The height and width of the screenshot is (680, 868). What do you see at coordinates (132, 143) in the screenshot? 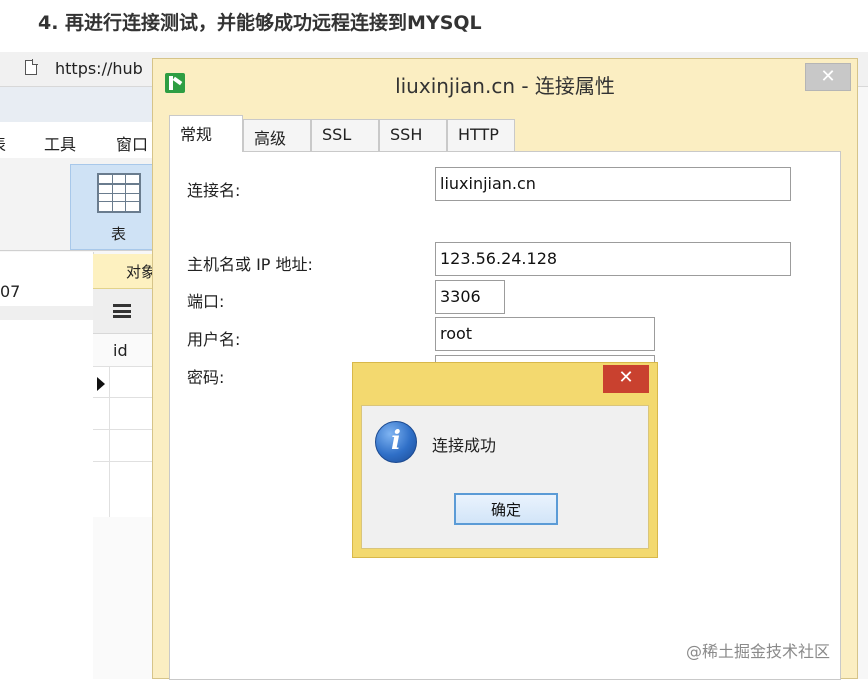
I see `menu-item-window: 窗口` at bounding box center [132, 143].